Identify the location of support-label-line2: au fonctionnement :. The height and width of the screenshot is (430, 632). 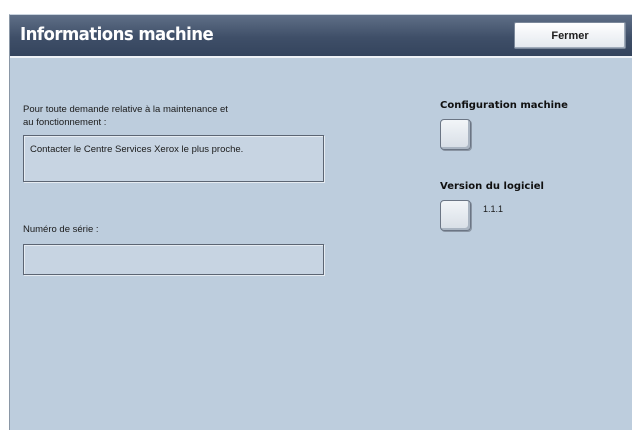
(65, 122).